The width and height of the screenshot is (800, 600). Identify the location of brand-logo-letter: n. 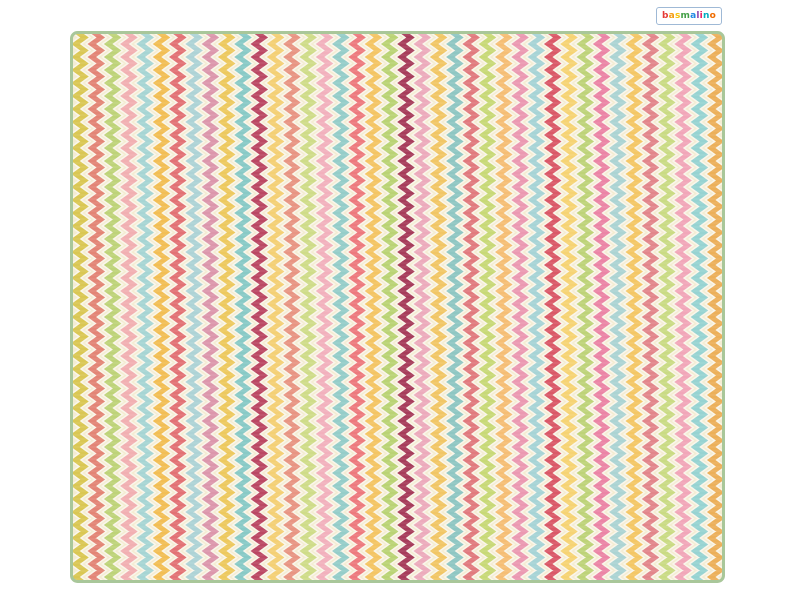
(706, 15).